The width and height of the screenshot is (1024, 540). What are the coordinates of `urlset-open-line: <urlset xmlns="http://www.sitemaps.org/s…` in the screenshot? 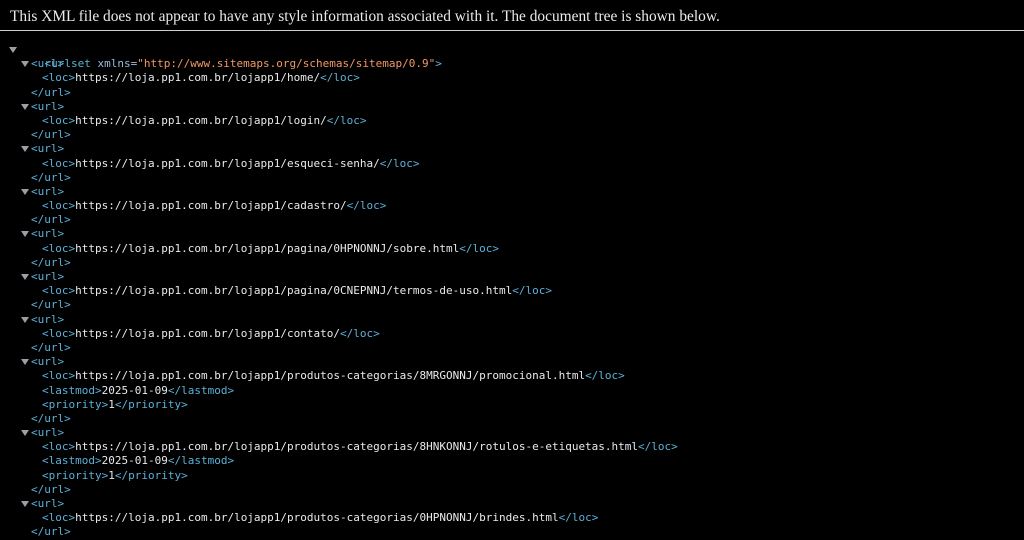 It's located at (512, 56).